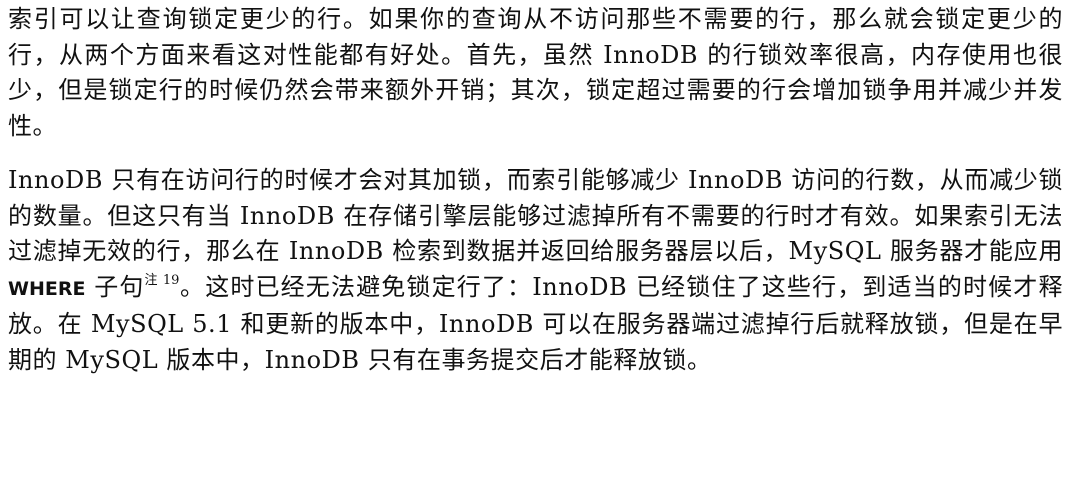 The width and height of the screenshot is (1073, 501). Describe the element at coordinates (115, 286) in the screenshot. I see `paragraph-text-part-2: 子句` at that location.